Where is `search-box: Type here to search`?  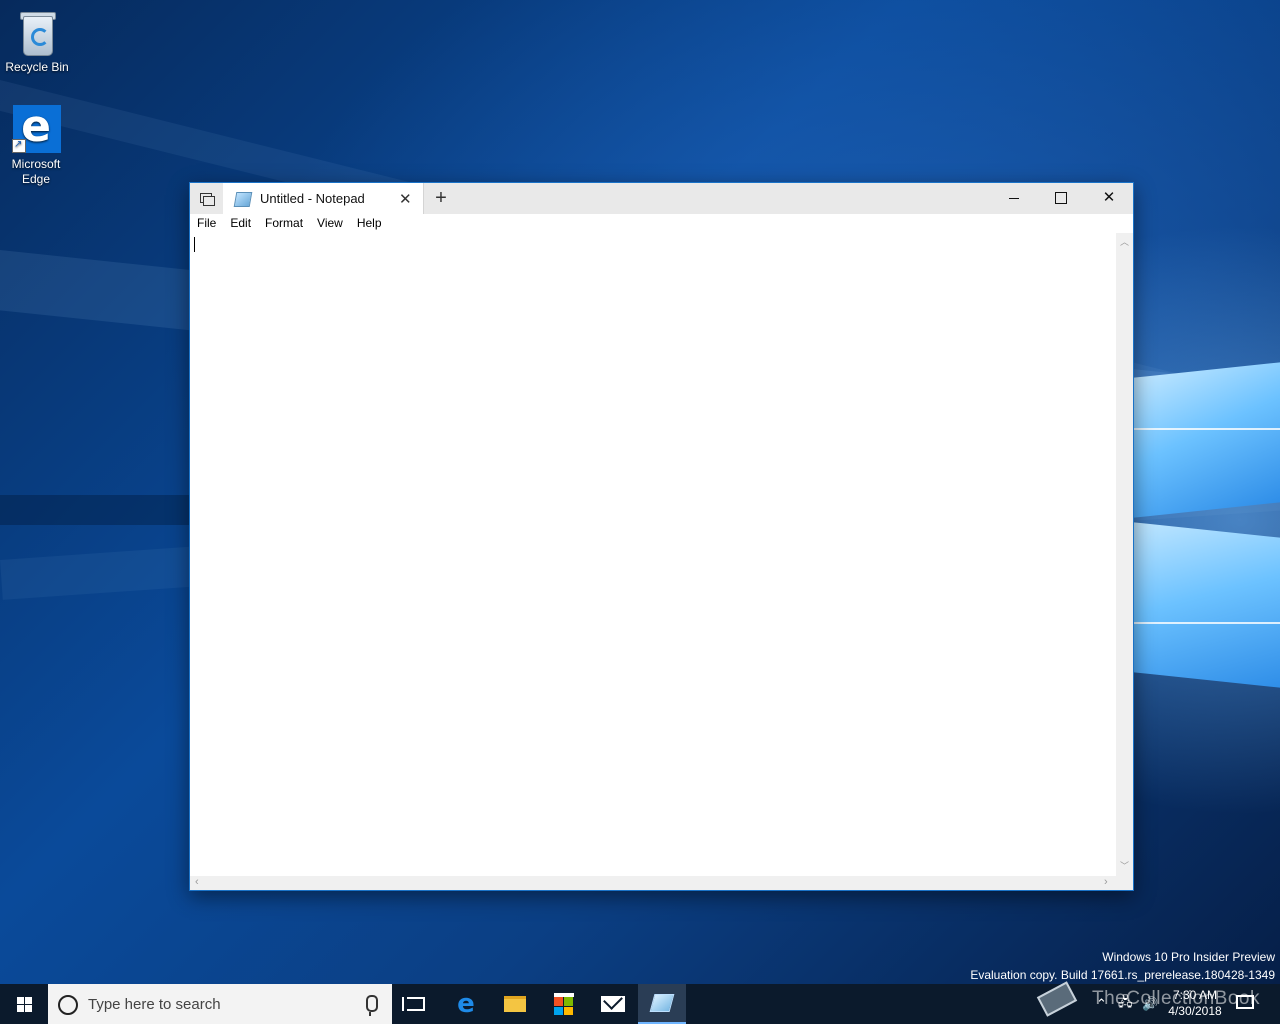 search-box: Type here to search is located at coordinates (220, 1004).